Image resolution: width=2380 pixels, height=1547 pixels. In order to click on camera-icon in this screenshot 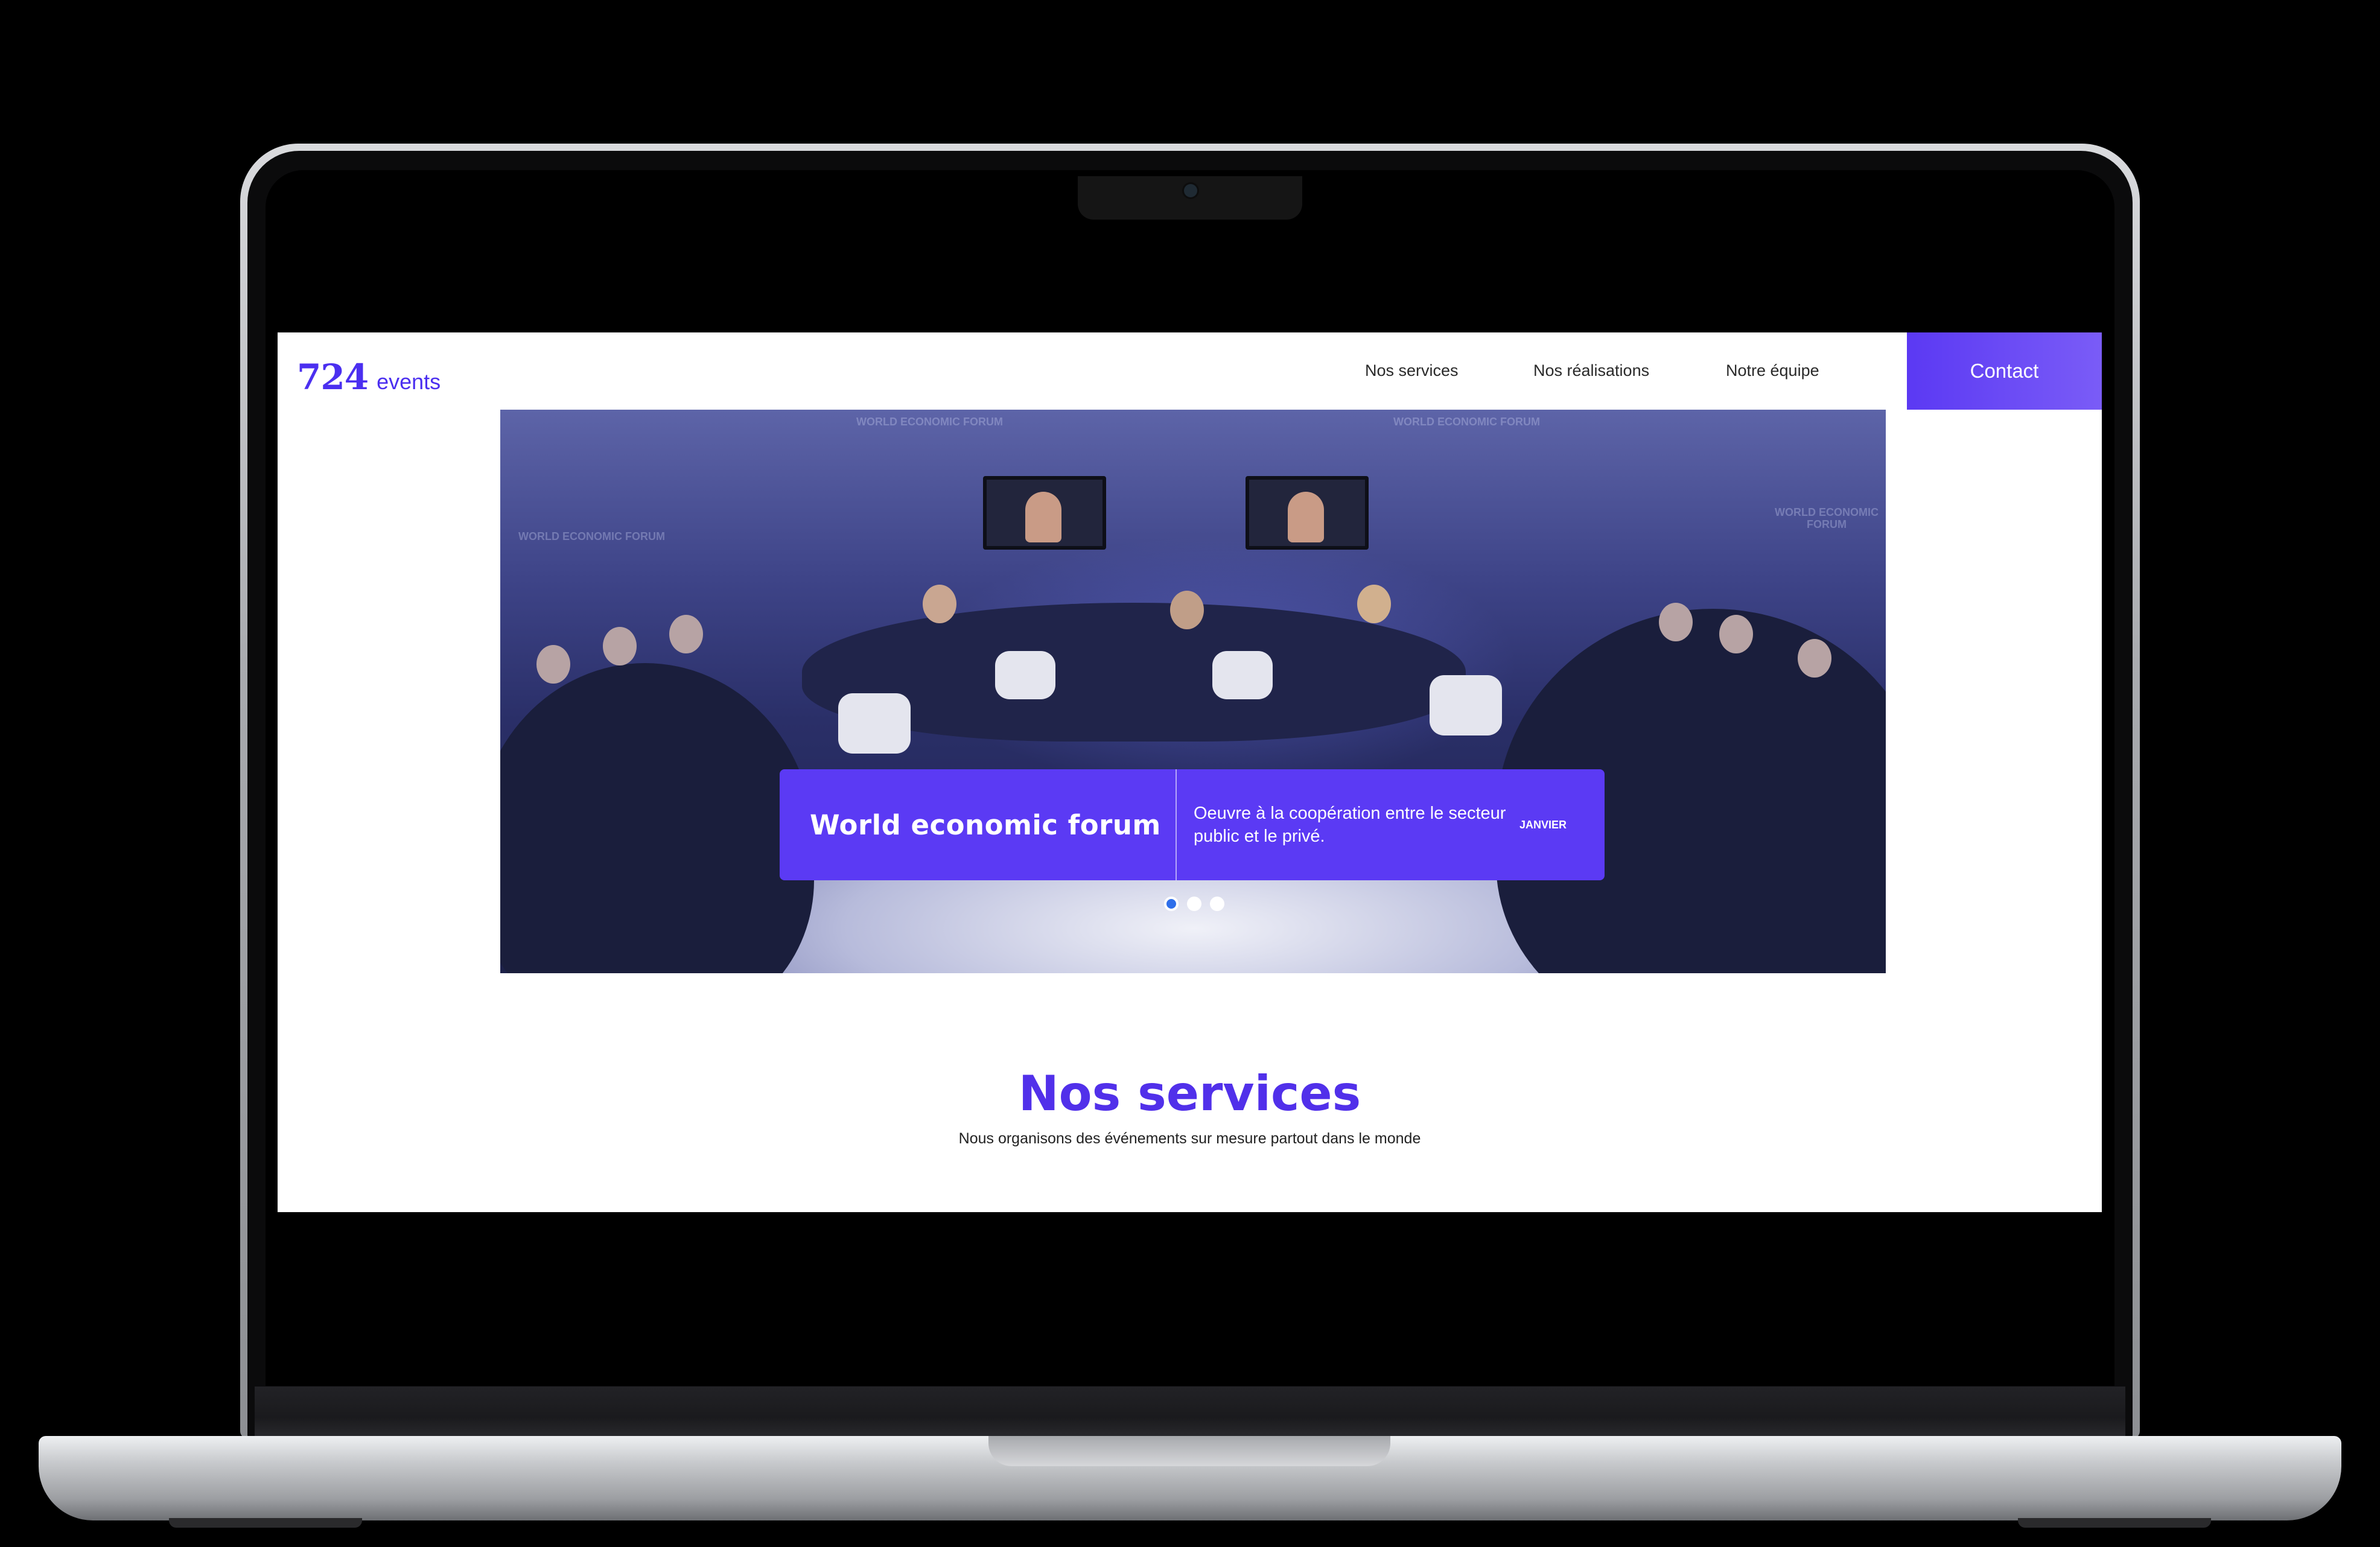, I will do `click(1190, 191)`.